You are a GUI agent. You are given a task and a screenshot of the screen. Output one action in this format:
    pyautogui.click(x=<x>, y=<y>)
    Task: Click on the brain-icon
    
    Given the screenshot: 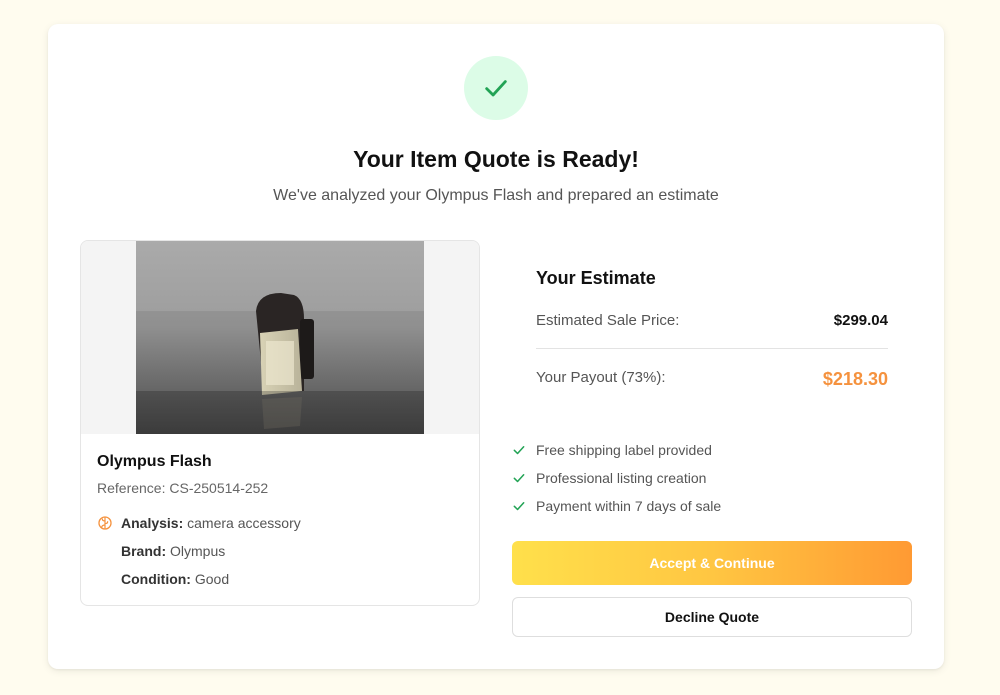 What is the action you would take?
    pyautogui.click(x=105, y=523)
    